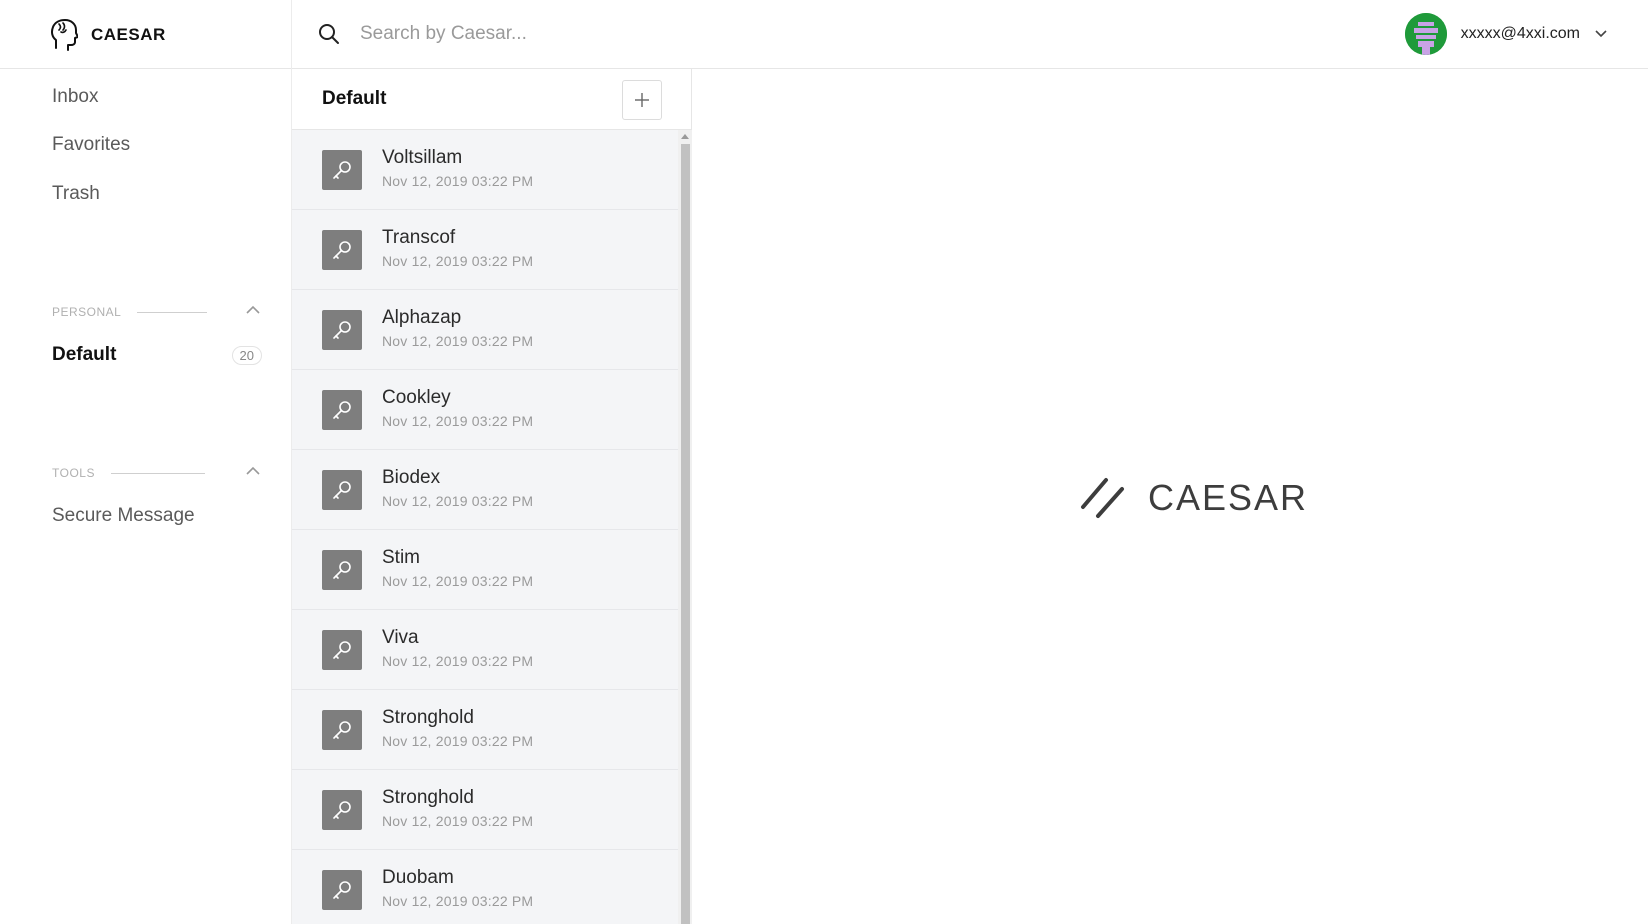  What do you see at coordinates (1520, 33) in the screenshot?
I see `account-email: xxxxx@4xxi.com` at bounding box center [1520, 33].